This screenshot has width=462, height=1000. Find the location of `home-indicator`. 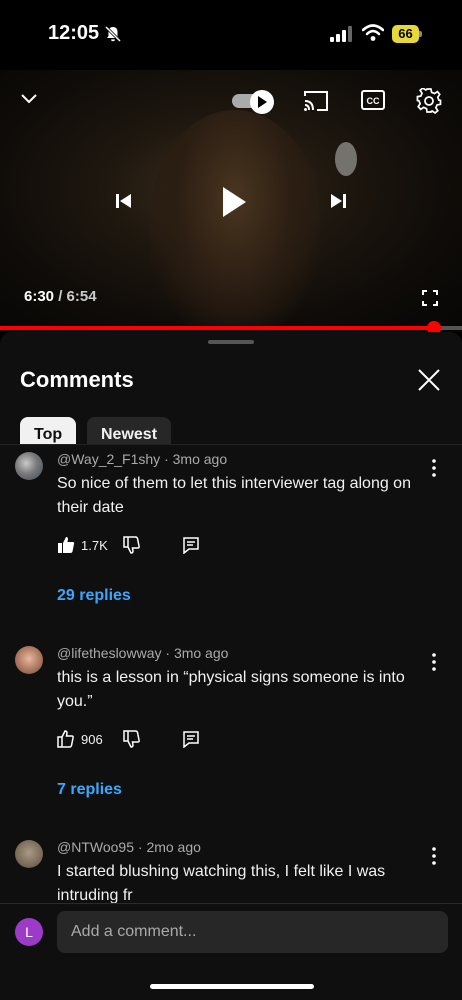

home-indicator is located at coordinates (232, 986).